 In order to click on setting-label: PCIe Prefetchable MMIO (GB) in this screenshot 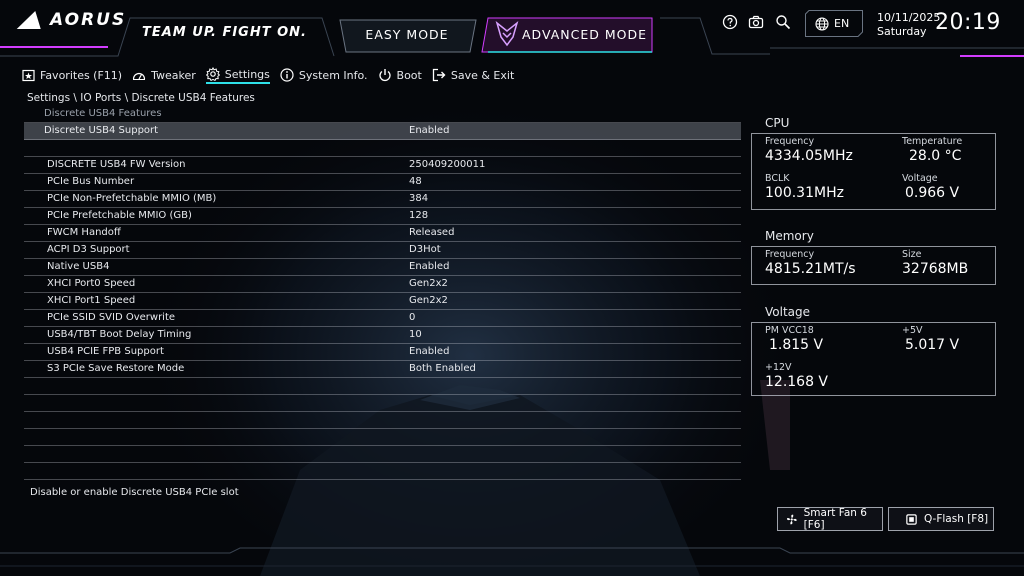, I will do `click(119, 215)`.